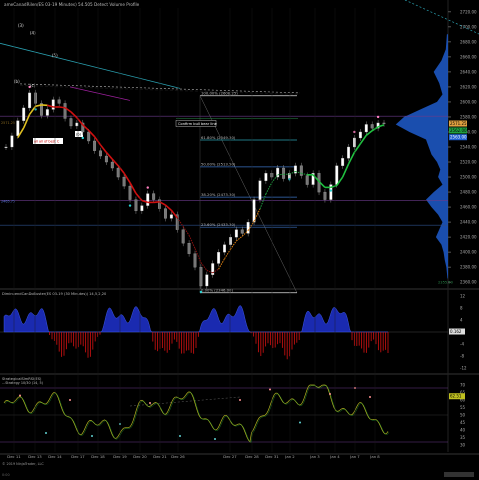 The width and height of the screenshot is (479, 480). What do you see at coordinates (23, 383) in the screenshot?
I see `rsi-subtitle: ...Strategy 10/30 (14, 5)` at bounding box center [23, 383].